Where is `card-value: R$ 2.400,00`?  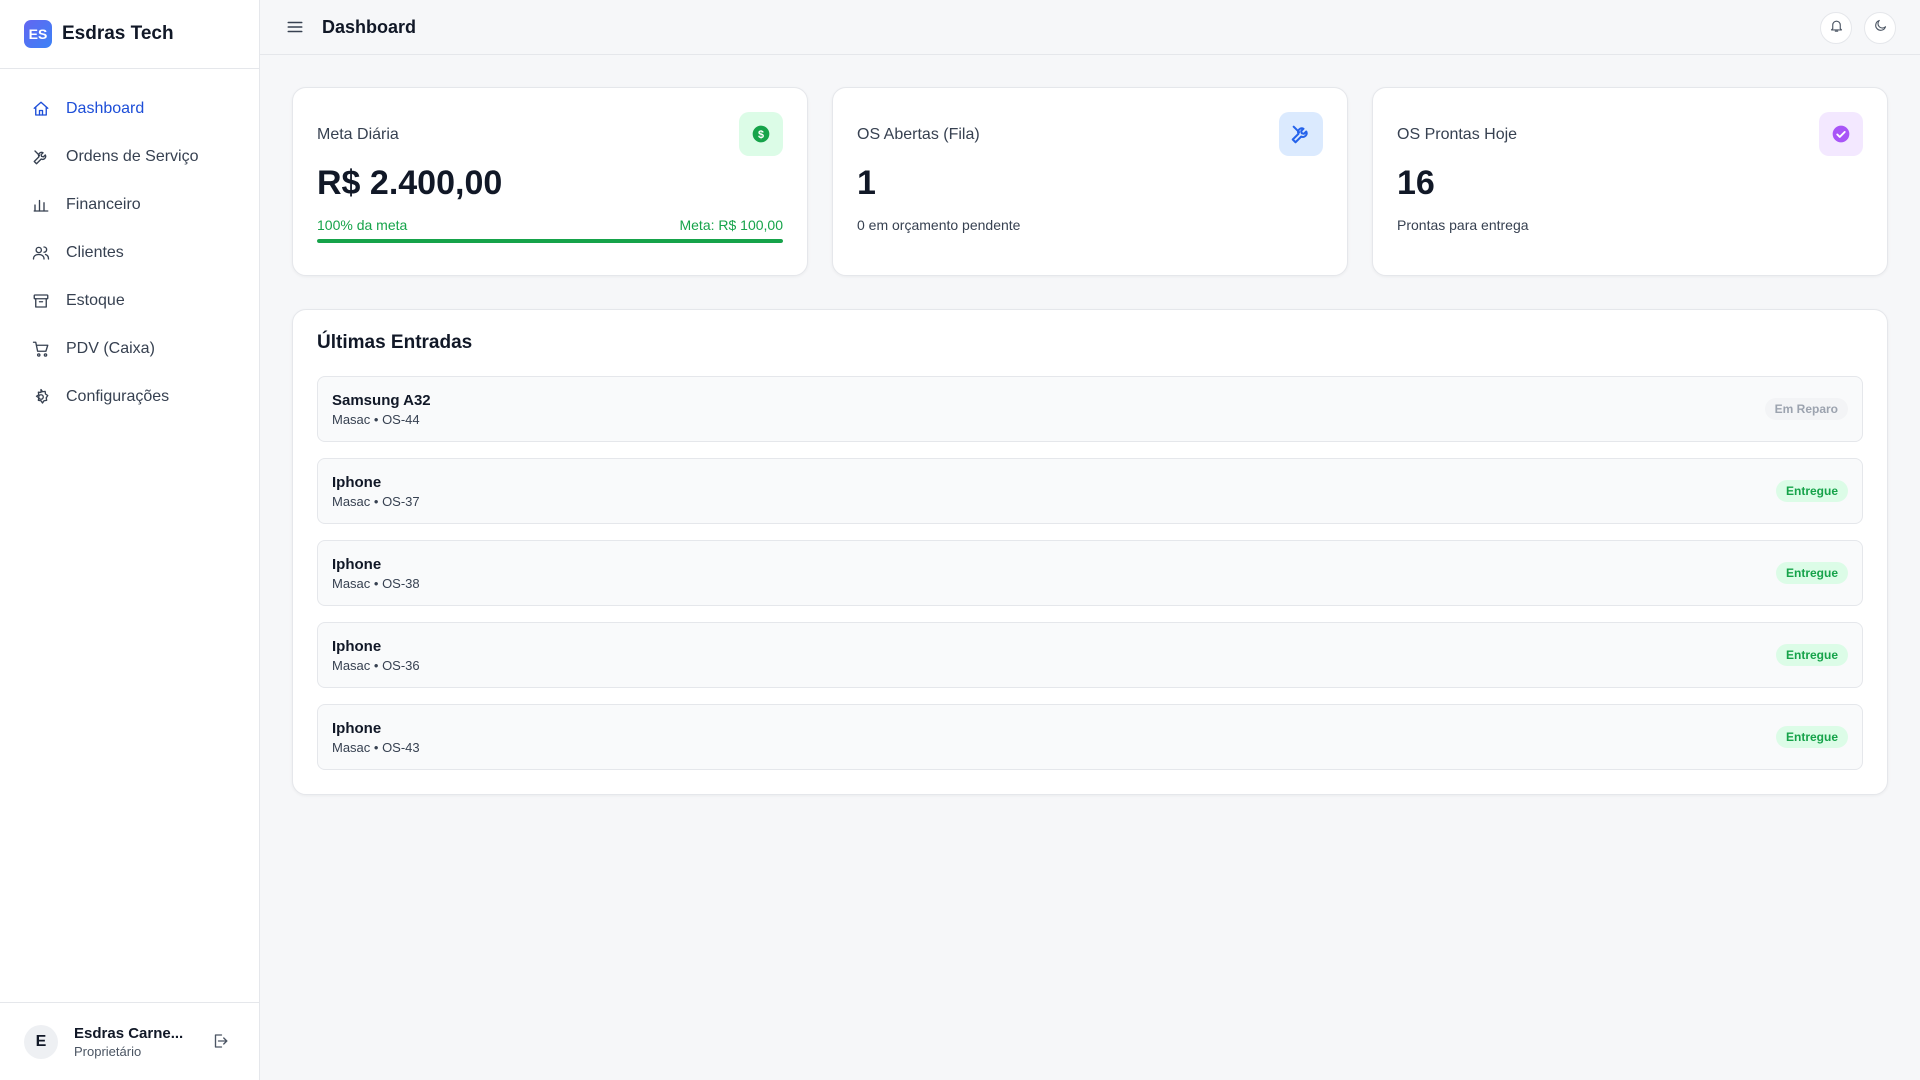
card-value: R$ 2.400,00 is located at coordinates (410, 183).